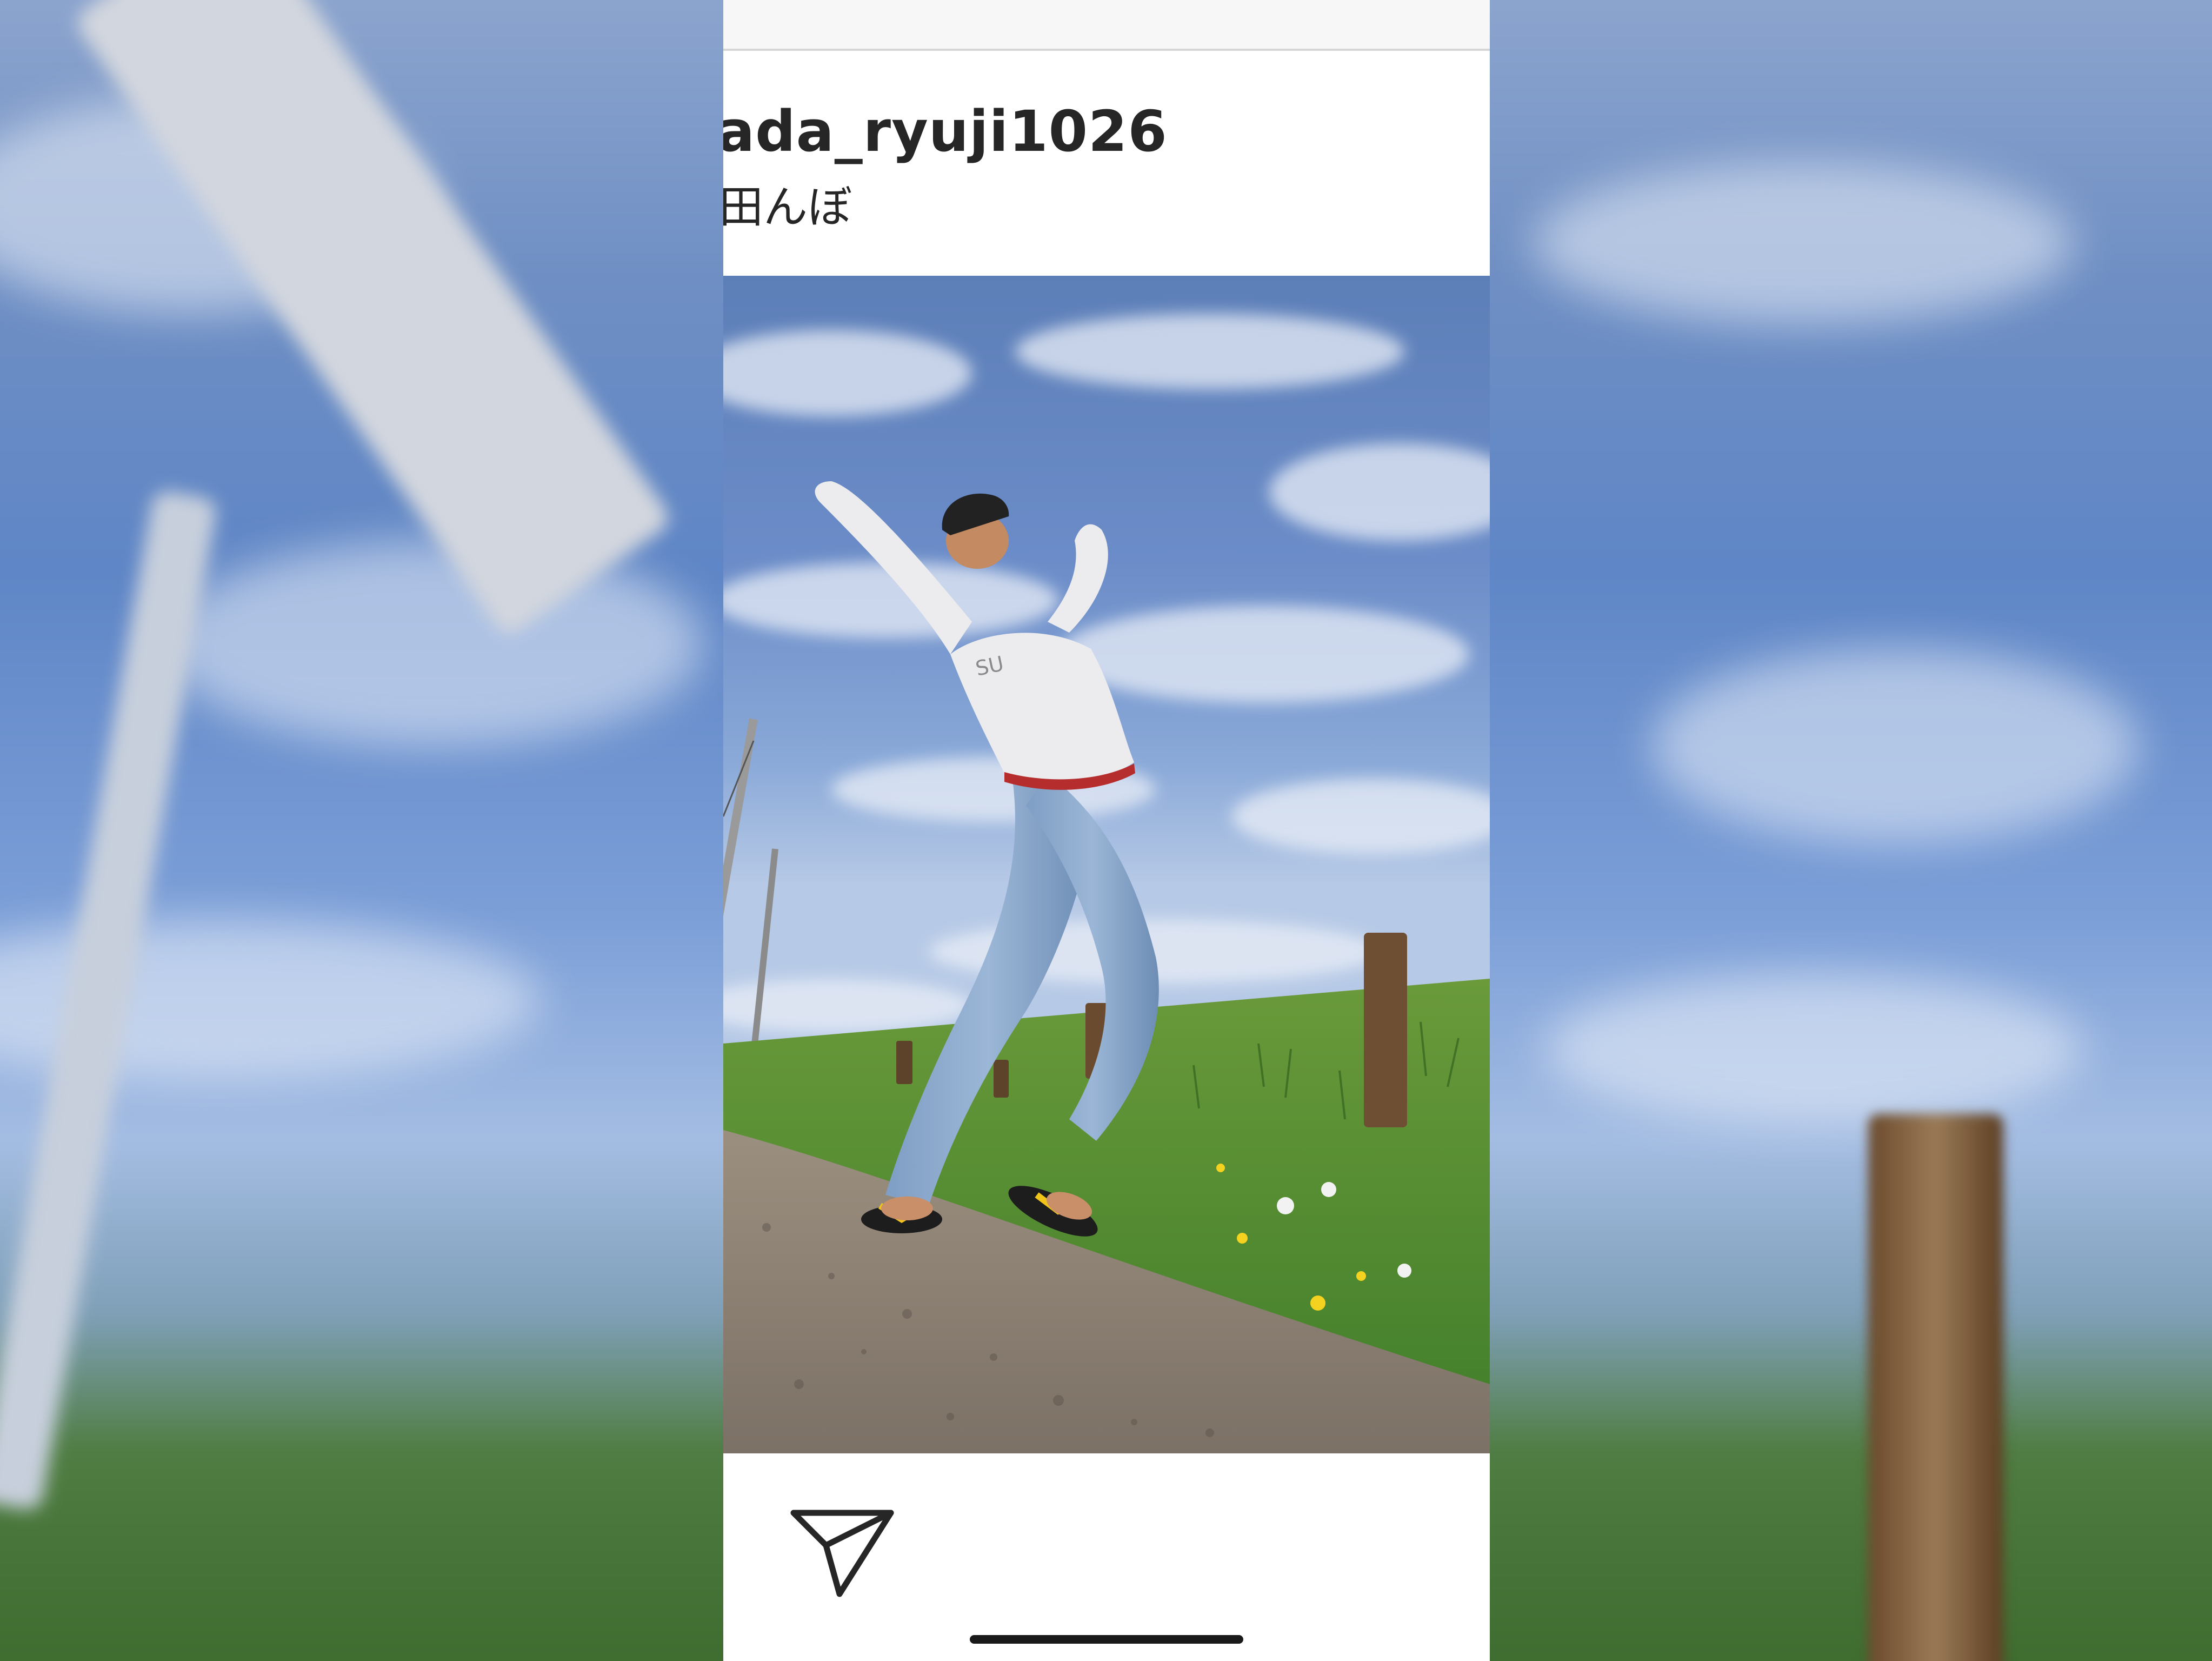 The height and width of the screenshot is (1661, 2212). Describe the element at coordinates (1106, 25) in the screenshot. I see `top-bar` at that location.